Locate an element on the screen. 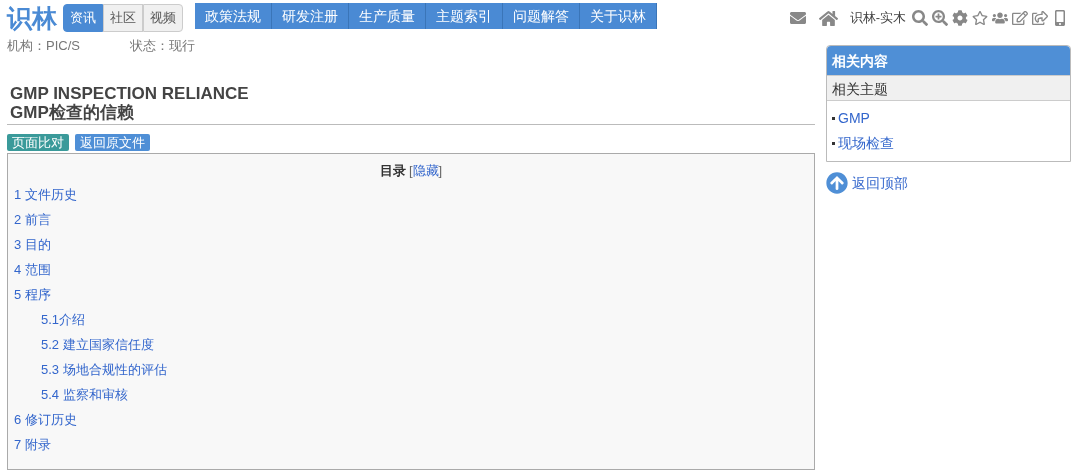 Image resolution: width=1080 pixels, height=476 pixels. star-icon is located at coordinates (980, 18).